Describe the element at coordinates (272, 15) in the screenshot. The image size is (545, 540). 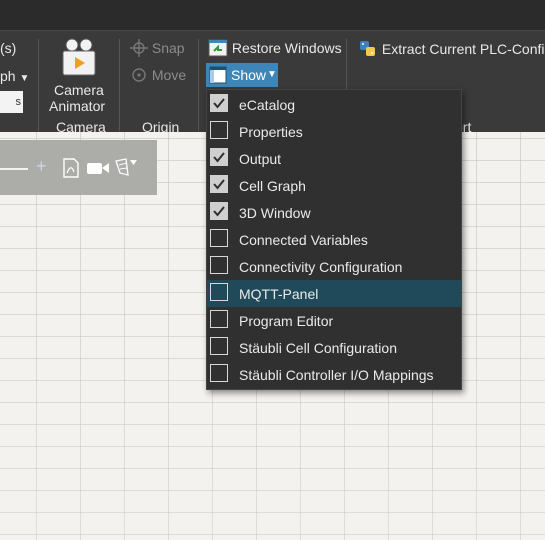
I see `title-strip` at that location.